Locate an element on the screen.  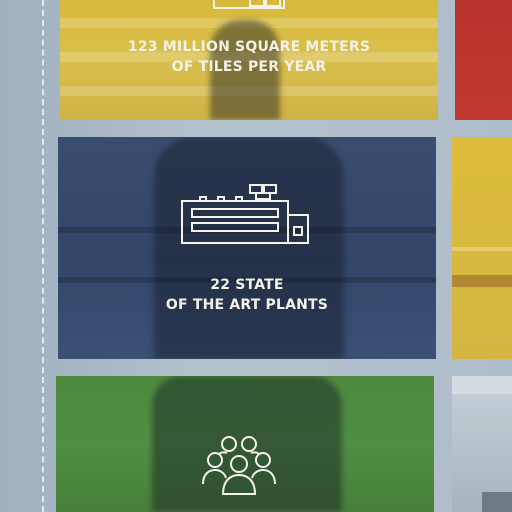
tiles-caption-line1: 123 MILLION SQUARE METERS is located at coordinates (249, 47).